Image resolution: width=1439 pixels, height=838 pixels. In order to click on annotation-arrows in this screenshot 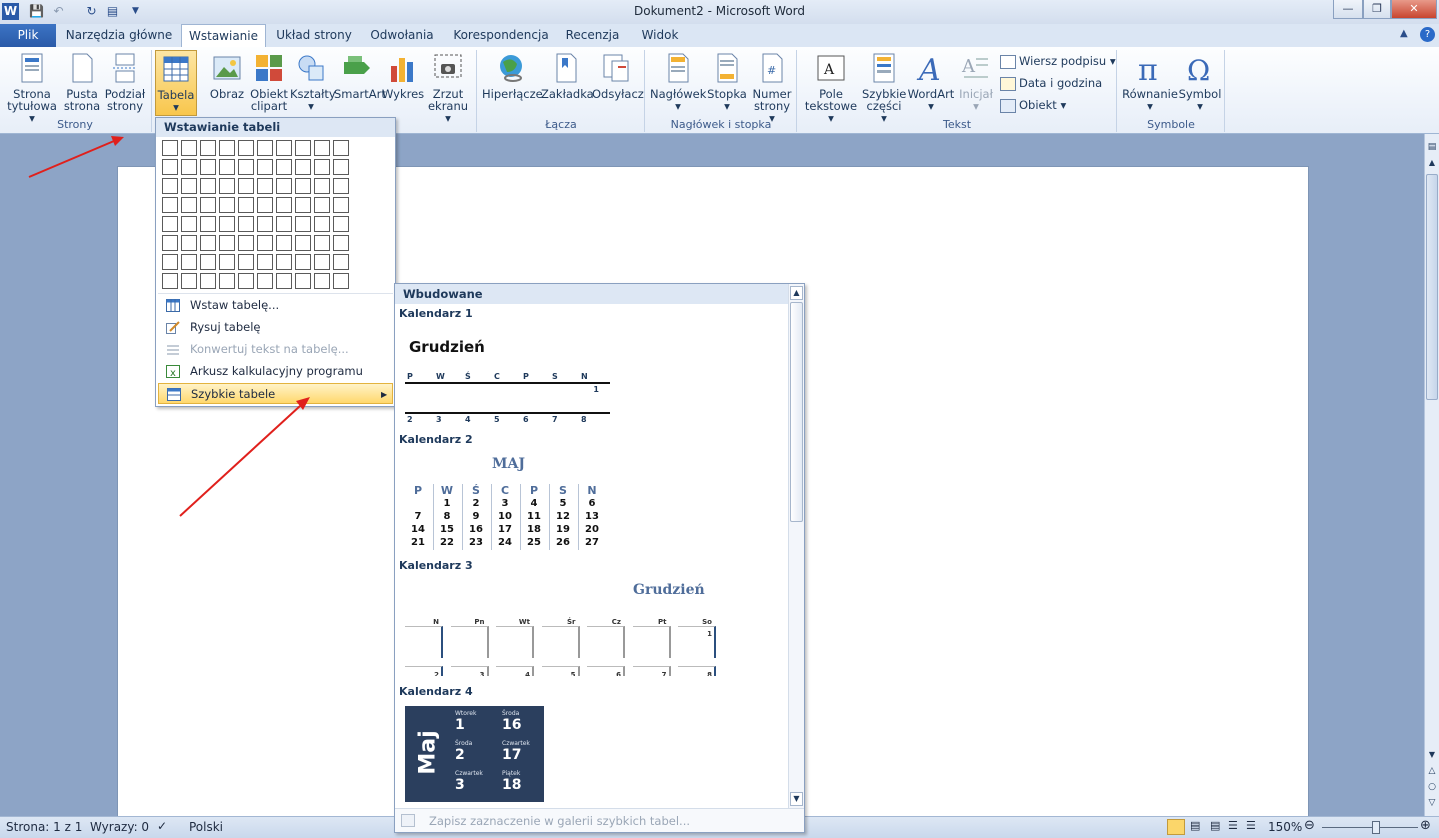, I will do `click(169, 326)`.